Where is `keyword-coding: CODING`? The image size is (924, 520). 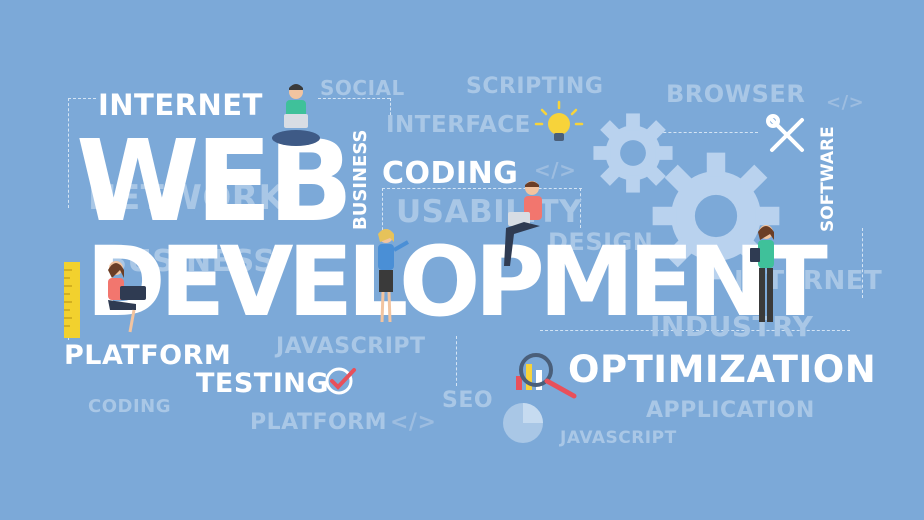
keyword-coding: CODING is located at coordinates (450, 173).